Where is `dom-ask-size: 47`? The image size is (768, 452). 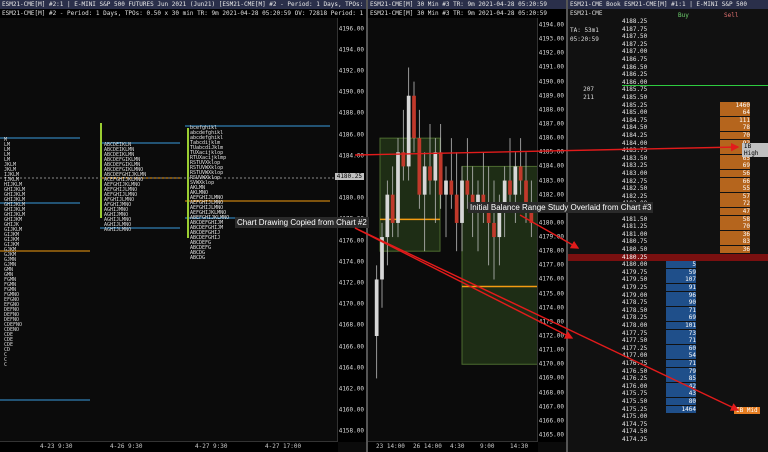
dom-ask-size: 47 is located at coordinates (735, 211).